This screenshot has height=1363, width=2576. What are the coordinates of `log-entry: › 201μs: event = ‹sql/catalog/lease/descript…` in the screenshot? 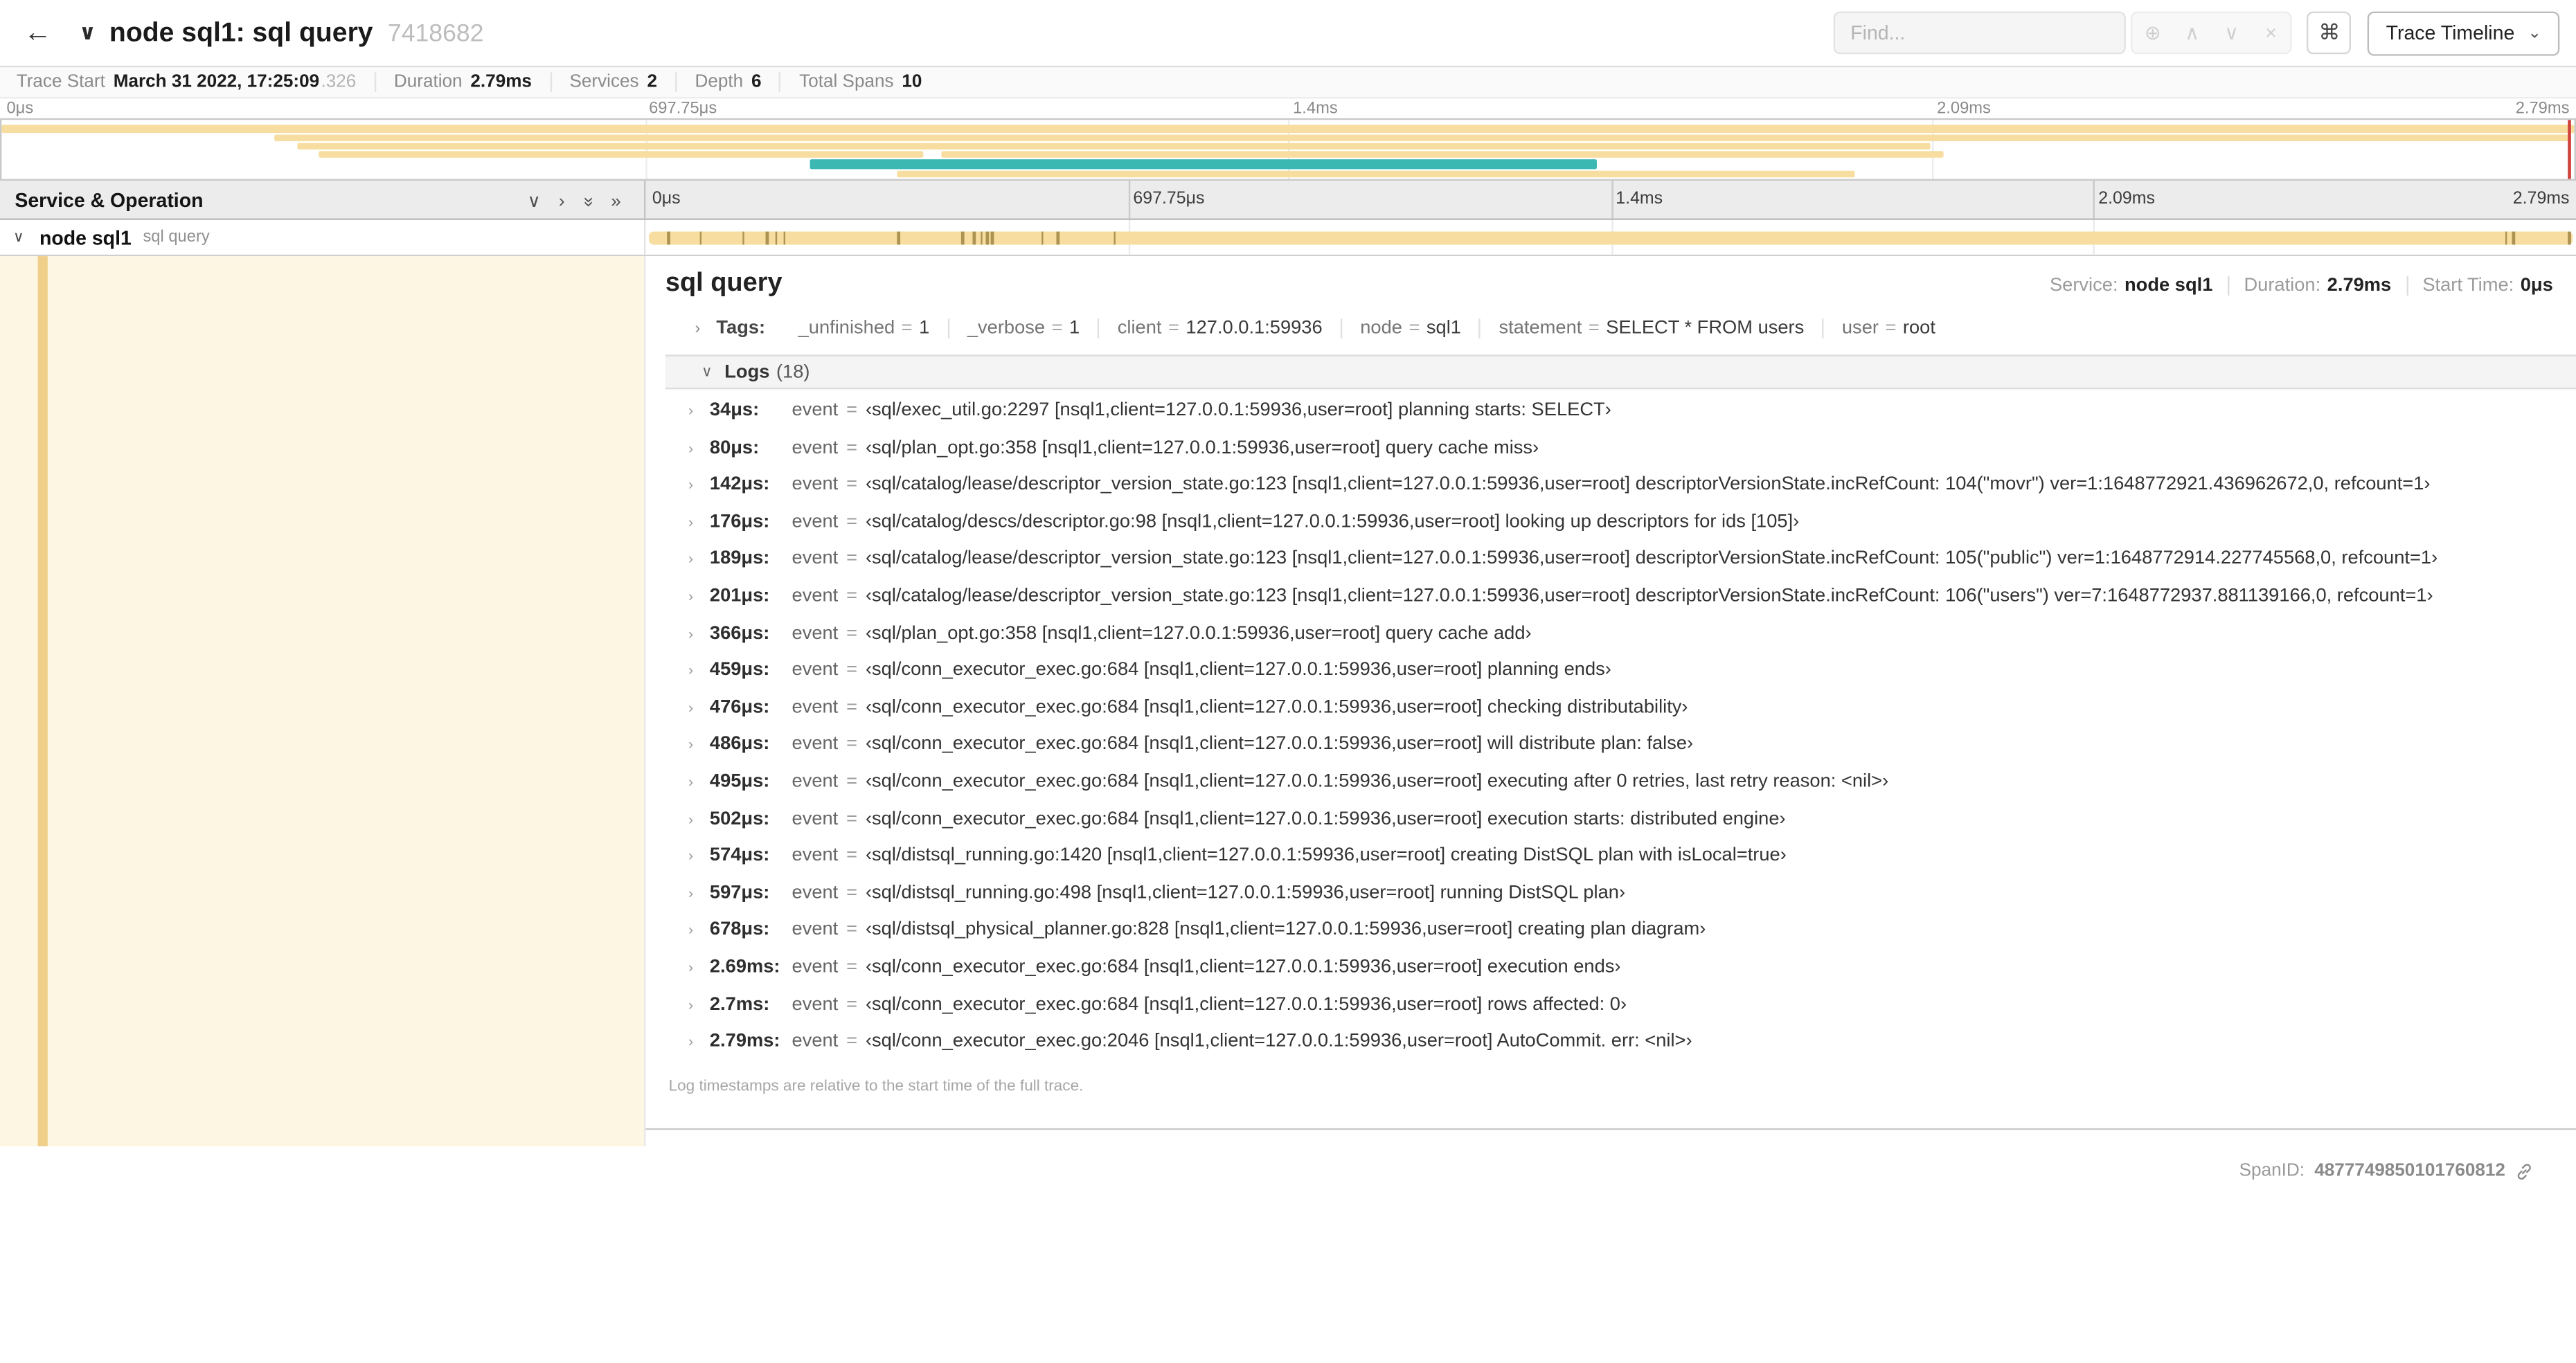 It's located at (1632, 605).